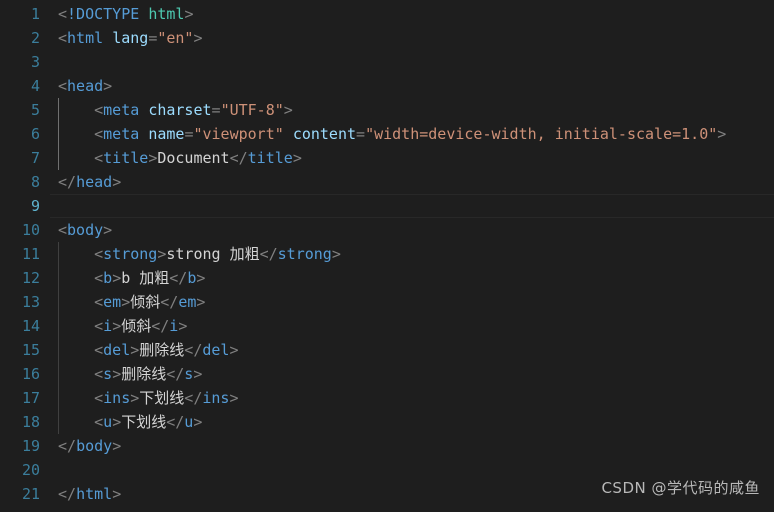  What do you see at coordinates (103, 14) in the screenshot?
I see `token-doct: !DOCTYPE` at bounding box center [103, 14].